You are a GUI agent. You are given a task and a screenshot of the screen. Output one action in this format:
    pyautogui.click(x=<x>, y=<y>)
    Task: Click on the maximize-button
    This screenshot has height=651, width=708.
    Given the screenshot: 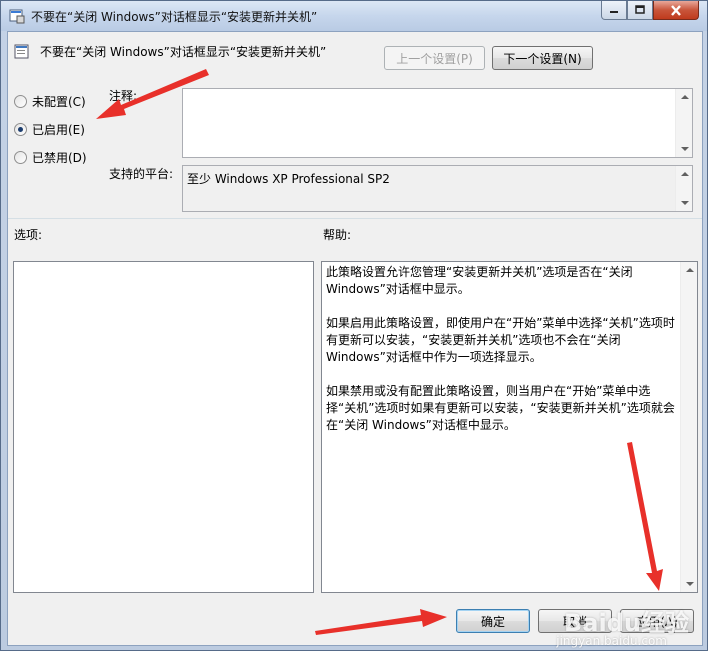 What is the action you would take?
    pyautogui.click(x=640, y=10)
    